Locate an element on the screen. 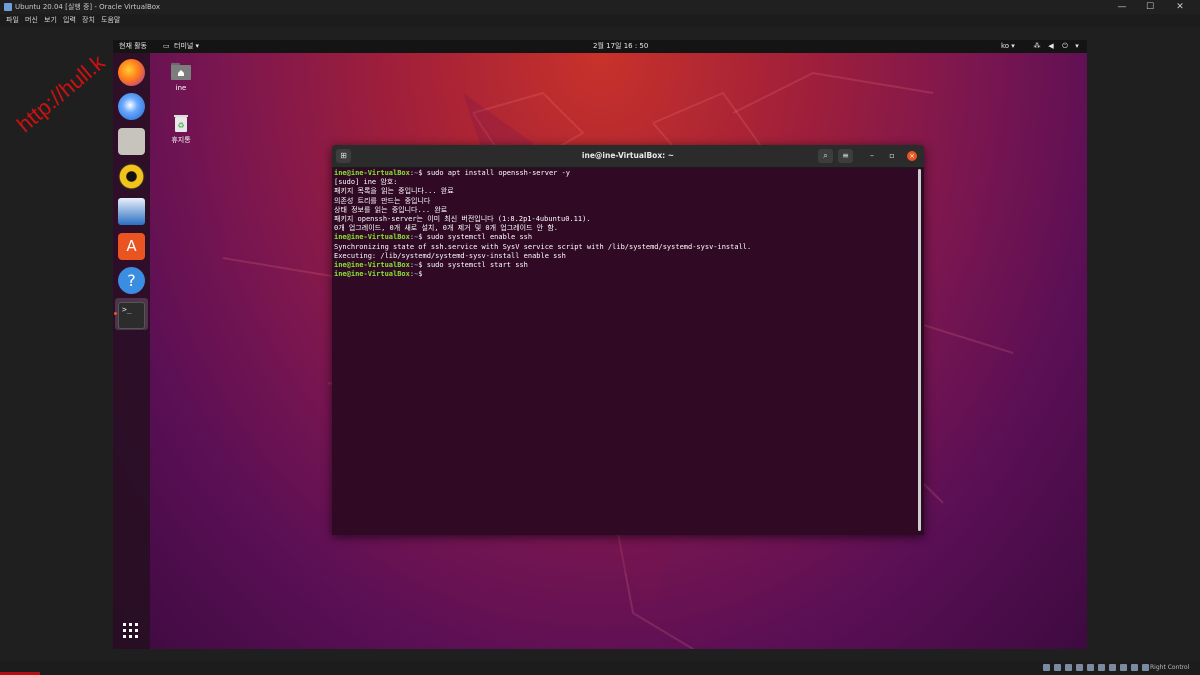 The height and width of the screenshot is (675, 1200). command-text: $ is located at coordinates (422, 274).